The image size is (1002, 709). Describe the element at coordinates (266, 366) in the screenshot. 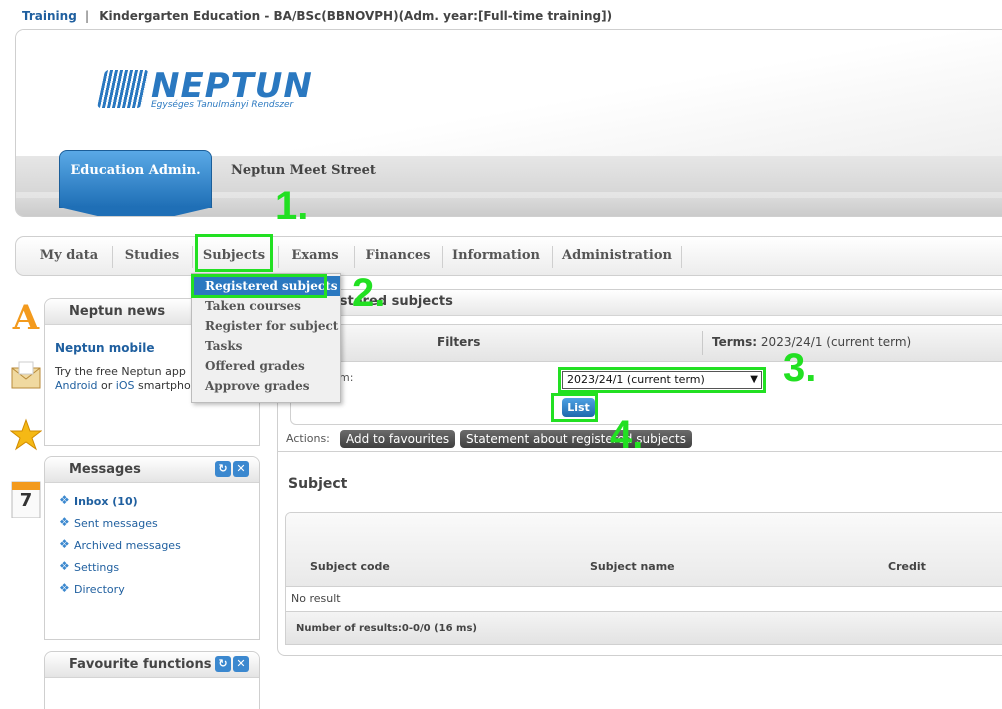

I see `menu-offered-grades: Offered grades` at that location.